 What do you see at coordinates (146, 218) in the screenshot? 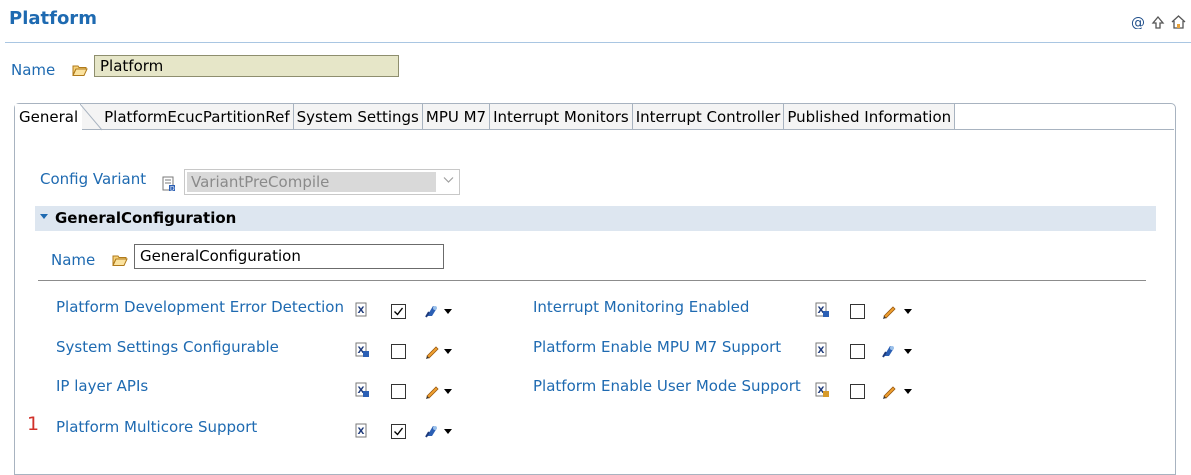
I see `section-title: GeneralConfiguration` at bounding box center [146, 218].